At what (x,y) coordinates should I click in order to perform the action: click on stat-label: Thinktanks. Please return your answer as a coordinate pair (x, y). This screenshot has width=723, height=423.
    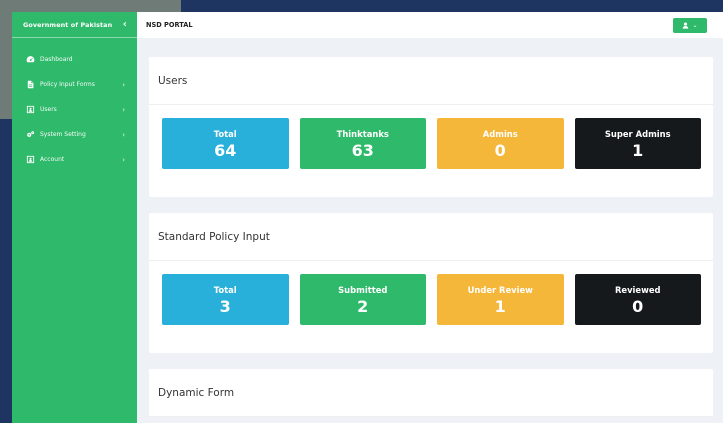
    Looking at the image, I should click on (362, 133).